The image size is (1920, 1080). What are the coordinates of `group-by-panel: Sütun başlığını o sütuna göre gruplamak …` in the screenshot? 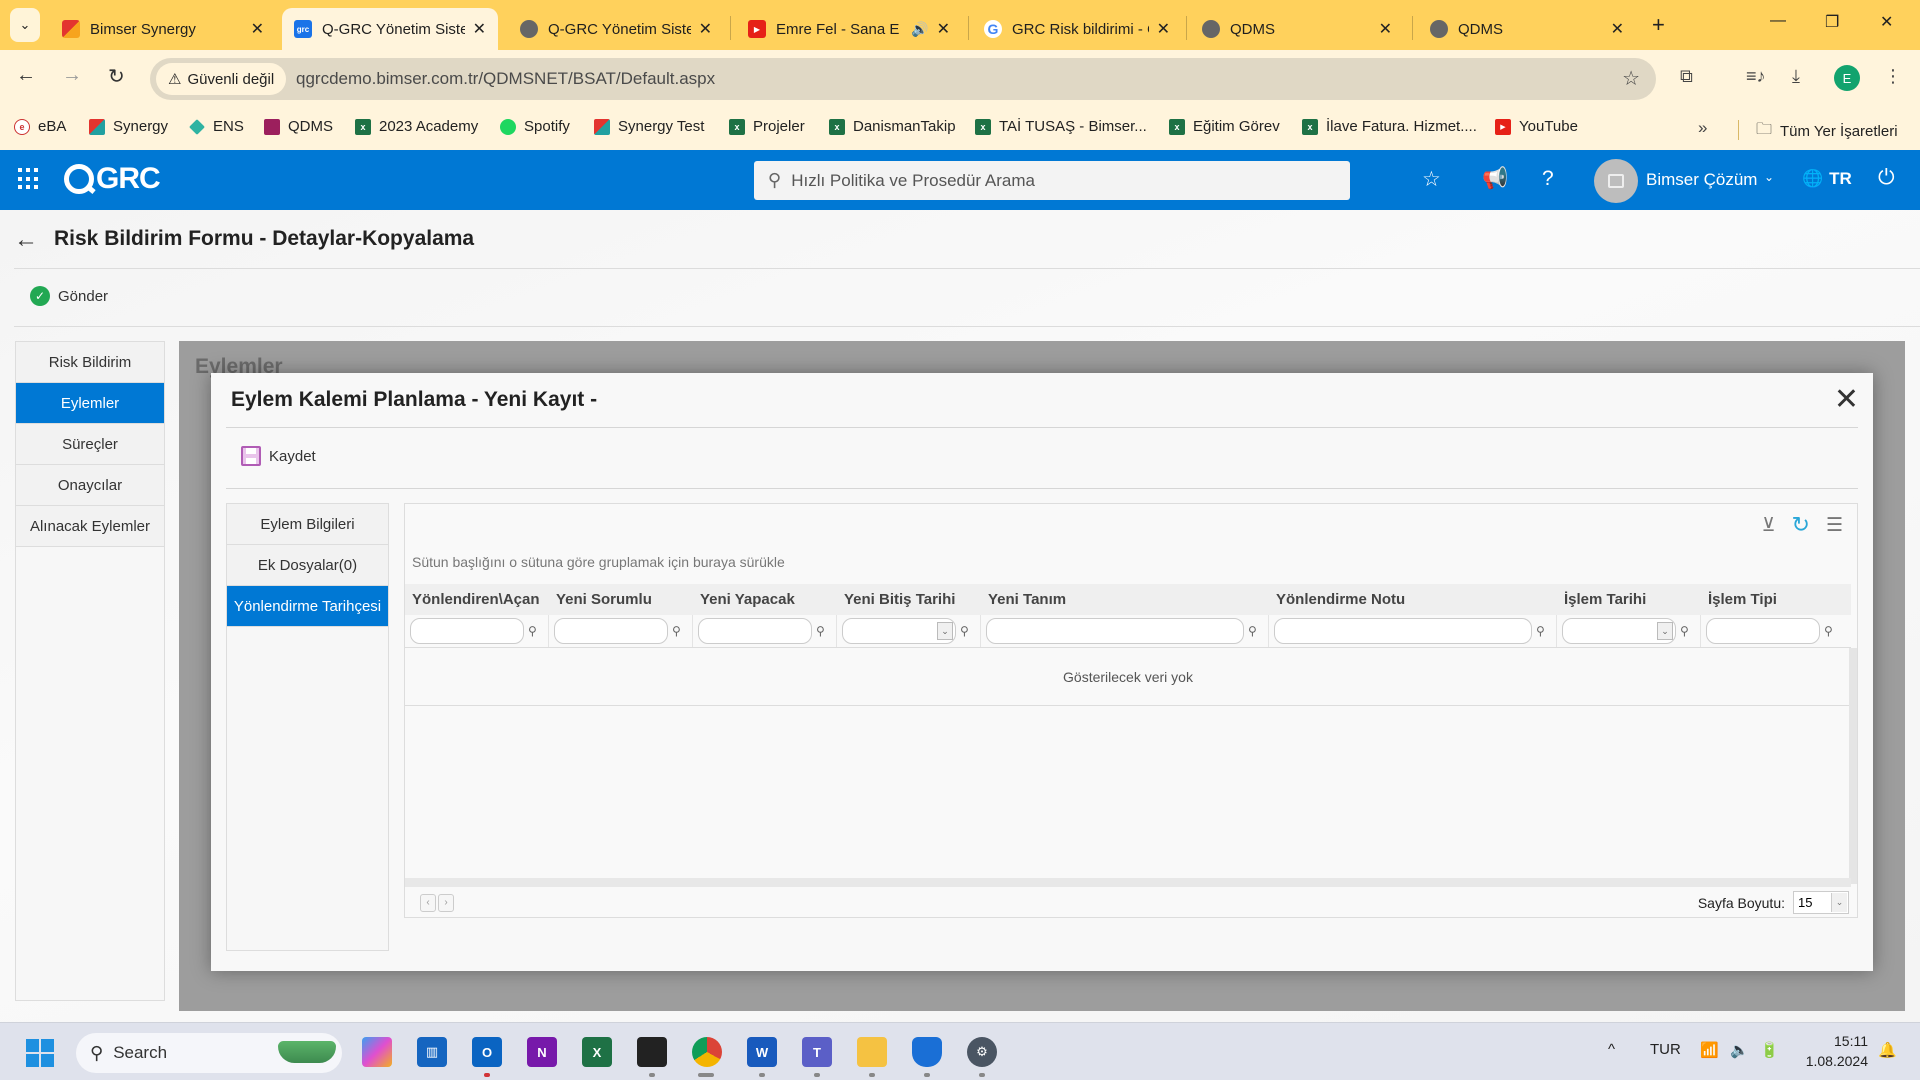 It's located at (598, 562).